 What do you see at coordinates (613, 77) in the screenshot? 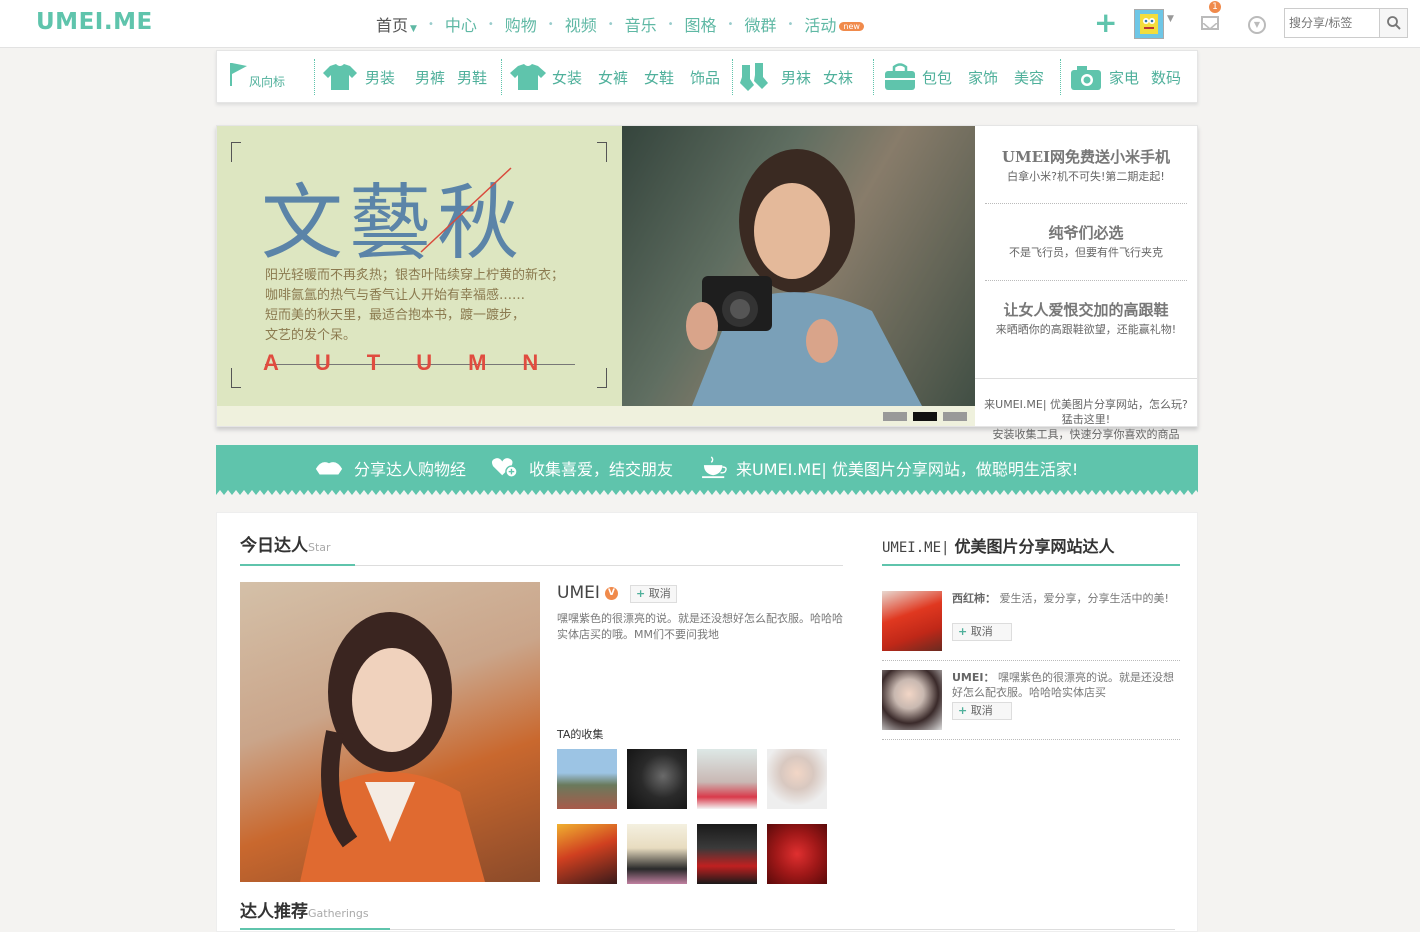
I see `cat-womens-pants: 女裤` at bounding box center [613, 77].